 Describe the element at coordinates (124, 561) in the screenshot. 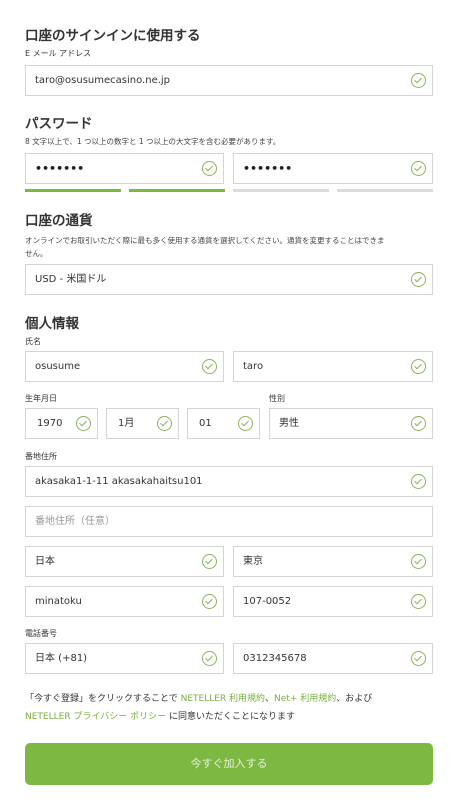

I see `country-select: 日本` at that location.